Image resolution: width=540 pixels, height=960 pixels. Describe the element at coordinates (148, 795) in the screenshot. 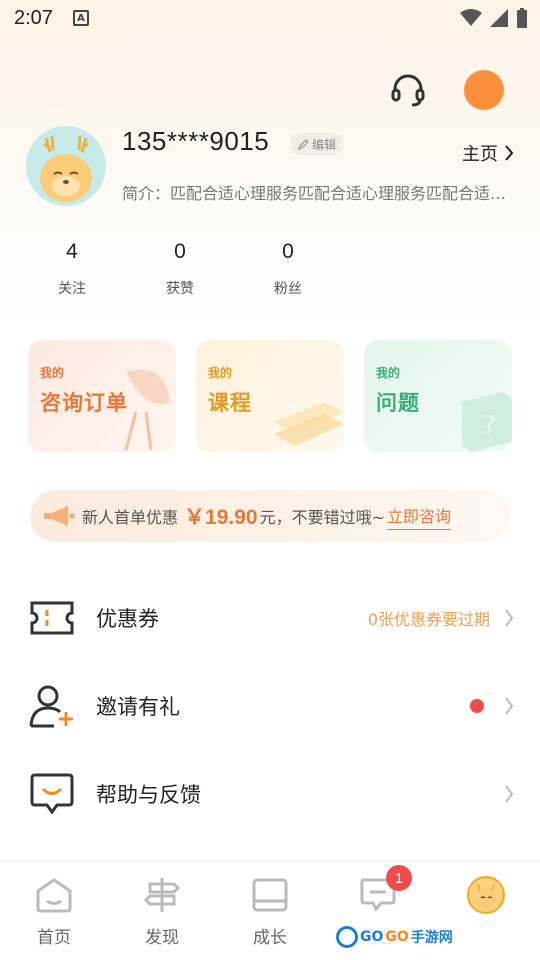

I see `menu-label: 帮助与反馈` at that location.